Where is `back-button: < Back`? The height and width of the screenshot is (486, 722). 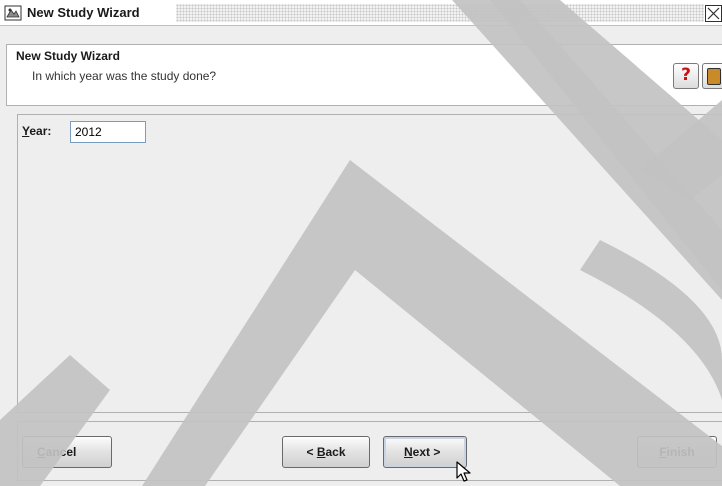
back-button: < Back is located at coordinates (326, 452).